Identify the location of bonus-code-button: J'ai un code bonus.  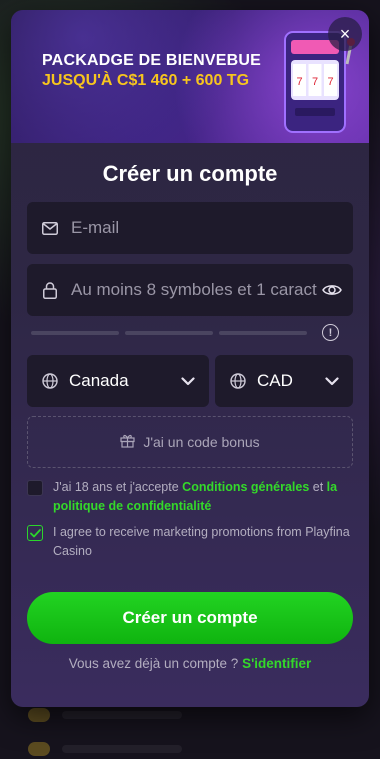
(190, 442).